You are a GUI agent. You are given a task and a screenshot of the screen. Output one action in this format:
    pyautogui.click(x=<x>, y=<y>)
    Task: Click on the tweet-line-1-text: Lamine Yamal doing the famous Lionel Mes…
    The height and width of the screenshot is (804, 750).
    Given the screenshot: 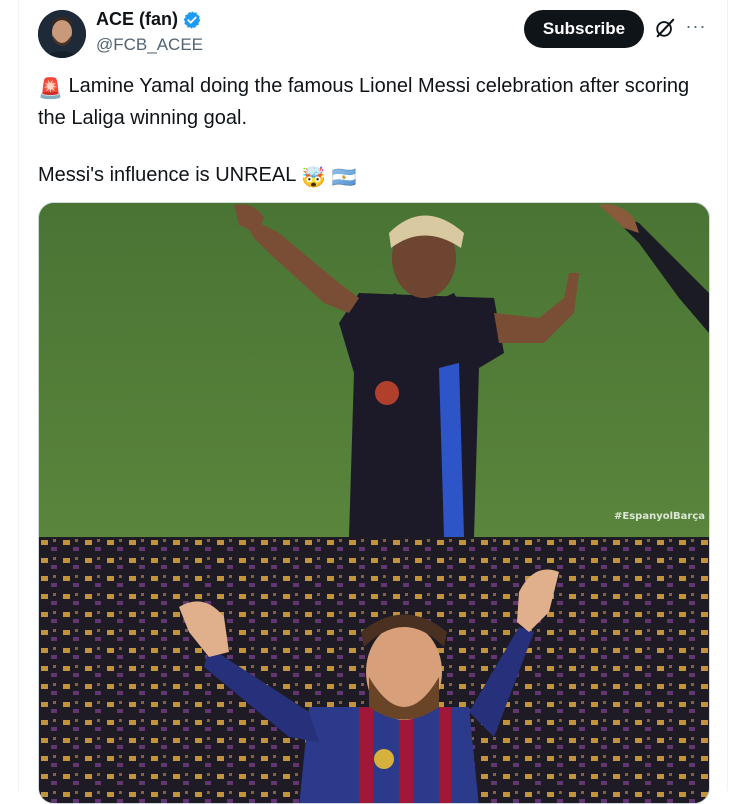 What is the action you would take?
    pyautogui.click(x=364, y=102)
    